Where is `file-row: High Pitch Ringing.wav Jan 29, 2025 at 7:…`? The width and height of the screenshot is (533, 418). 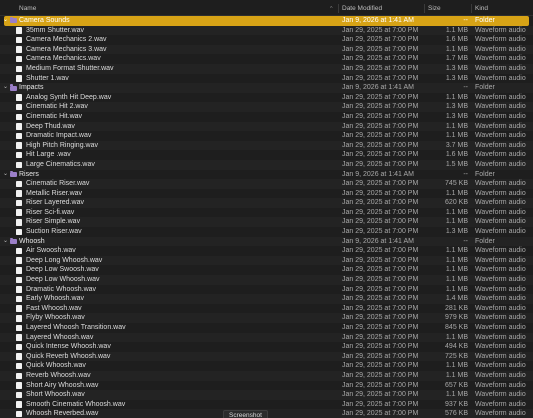 file-row: High Pitch Ringing.wav Jan 29, 2025 at 7:… is located at coordinates (266, 145).